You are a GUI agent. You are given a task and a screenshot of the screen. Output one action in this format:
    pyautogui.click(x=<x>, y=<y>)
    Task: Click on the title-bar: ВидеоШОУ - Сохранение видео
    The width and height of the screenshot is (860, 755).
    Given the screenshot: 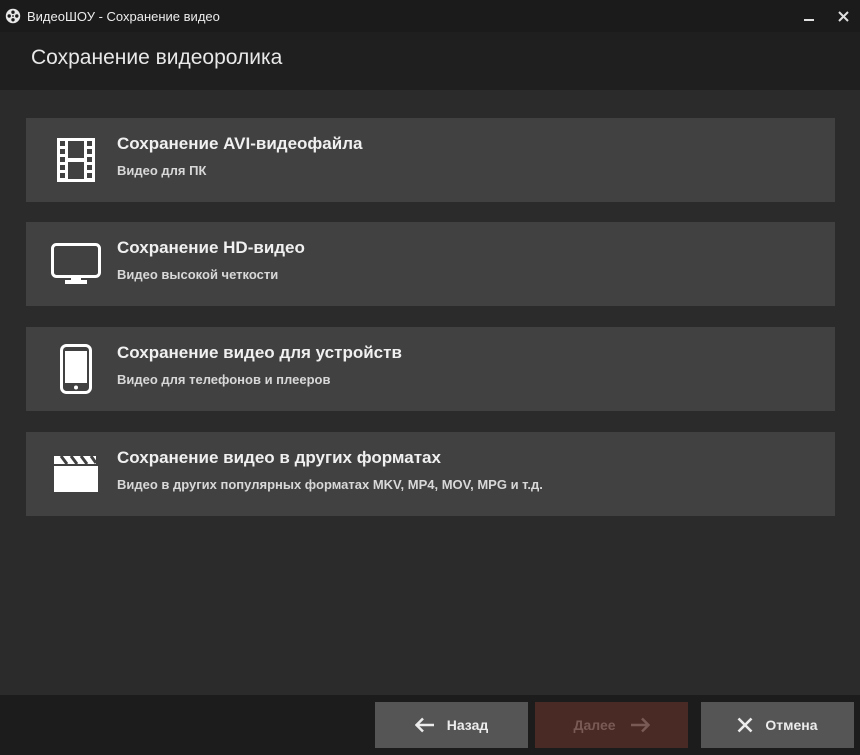 What is the action you would take?
    pyautogui.click(x=430, y=16)
    